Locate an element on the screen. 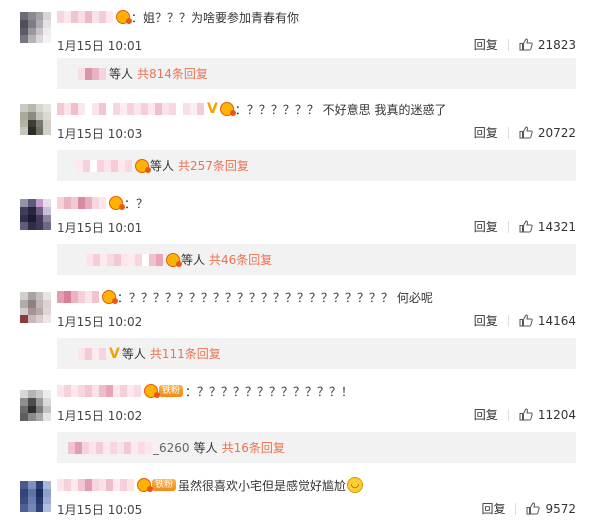 The image size is (593, 525). view-replies-link: 共257条回复 is located at coordinates (213, 165).